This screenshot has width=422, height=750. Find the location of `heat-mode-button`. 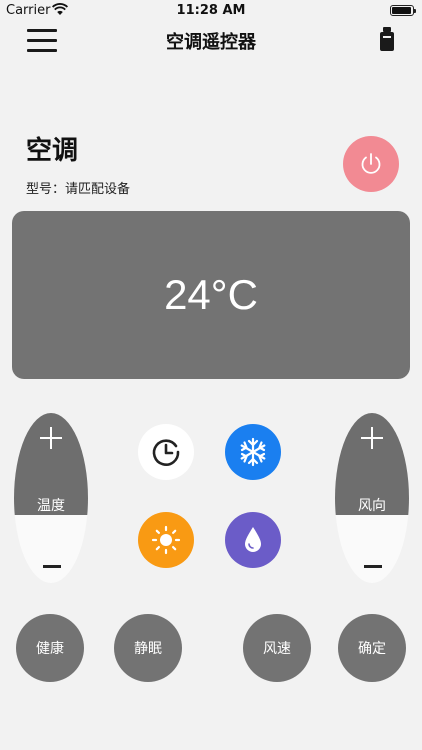

heat-mode-button is located at coordinates (166, 540).